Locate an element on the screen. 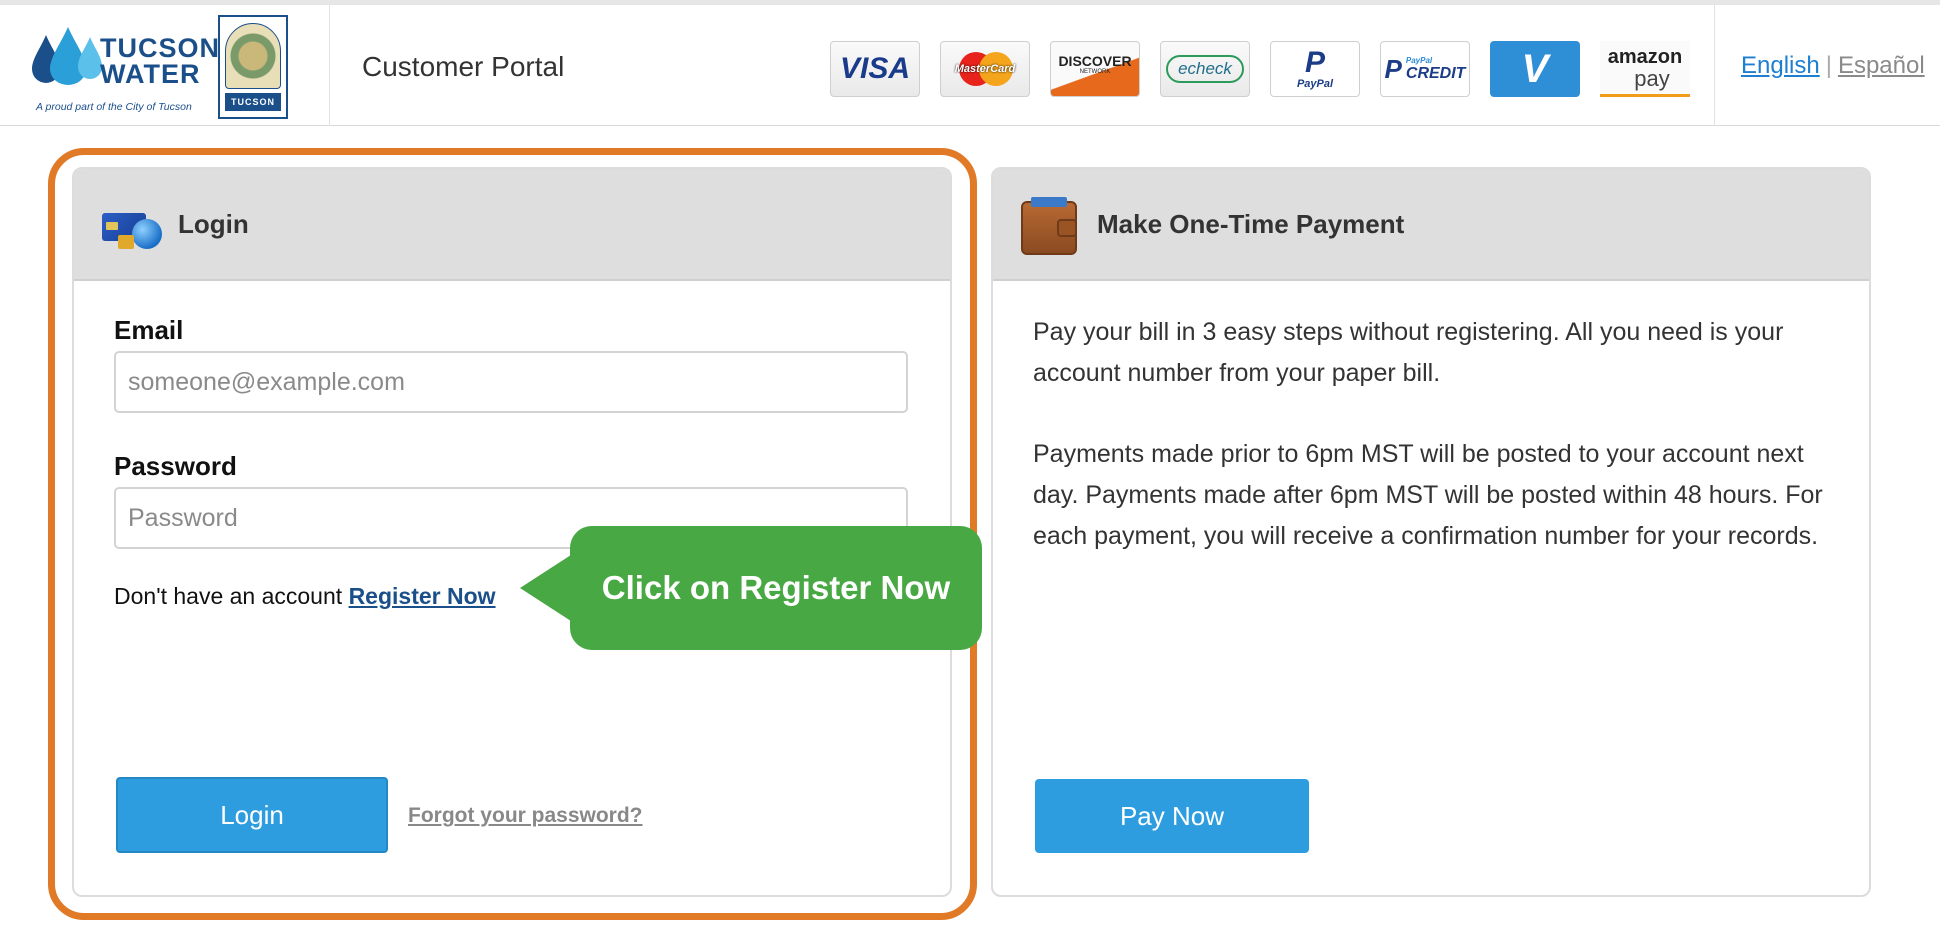 The height and width of the screenshot is (926, 1940). paypal-credit-text: PayPal CREDIT is located at coordinates (1436, 69).